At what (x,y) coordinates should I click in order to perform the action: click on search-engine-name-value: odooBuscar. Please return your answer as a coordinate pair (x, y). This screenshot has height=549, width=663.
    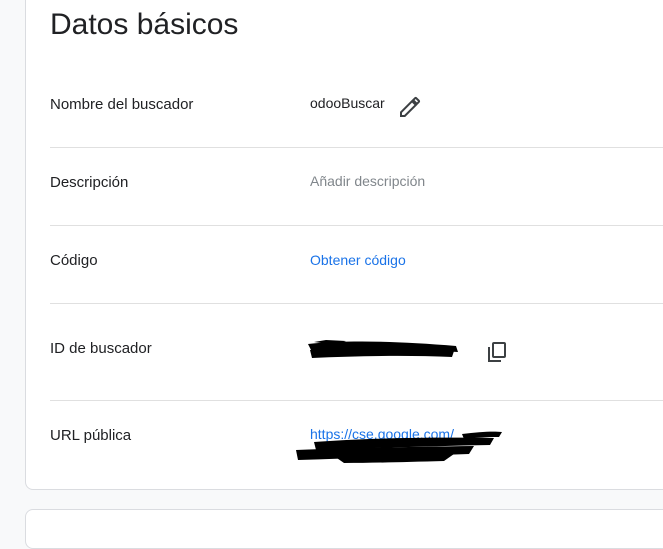
    Looking at the image, I should click on (347, 103).